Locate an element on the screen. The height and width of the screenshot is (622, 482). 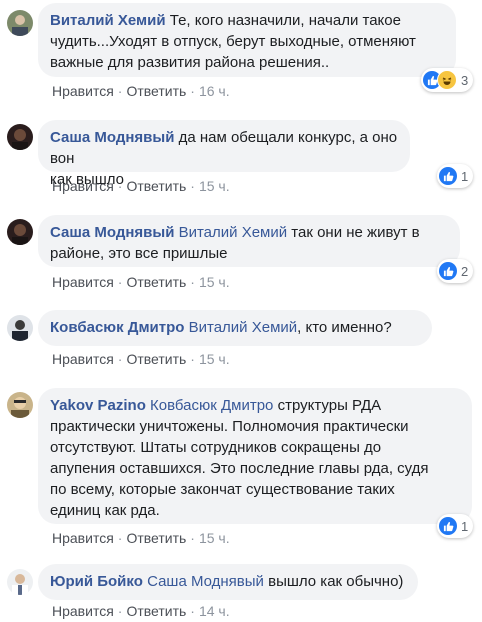
comment-text: вышло как обычно) is located at coordinates (336, 581).